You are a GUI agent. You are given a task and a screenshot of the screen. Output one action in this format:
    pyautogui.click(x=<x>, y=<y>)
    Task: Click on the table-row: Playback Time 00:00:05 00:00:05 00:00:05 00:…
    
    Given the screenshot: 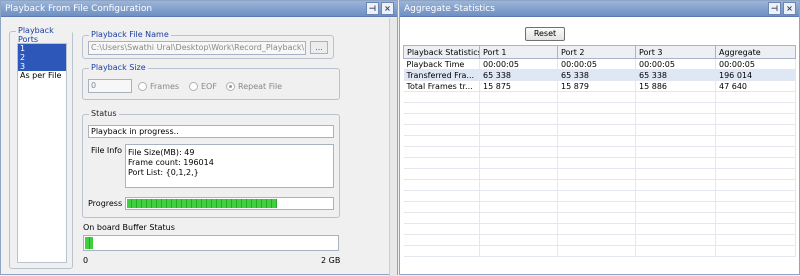 What is the action you would take?
    pyautogui.click(x=599, y=64)
    